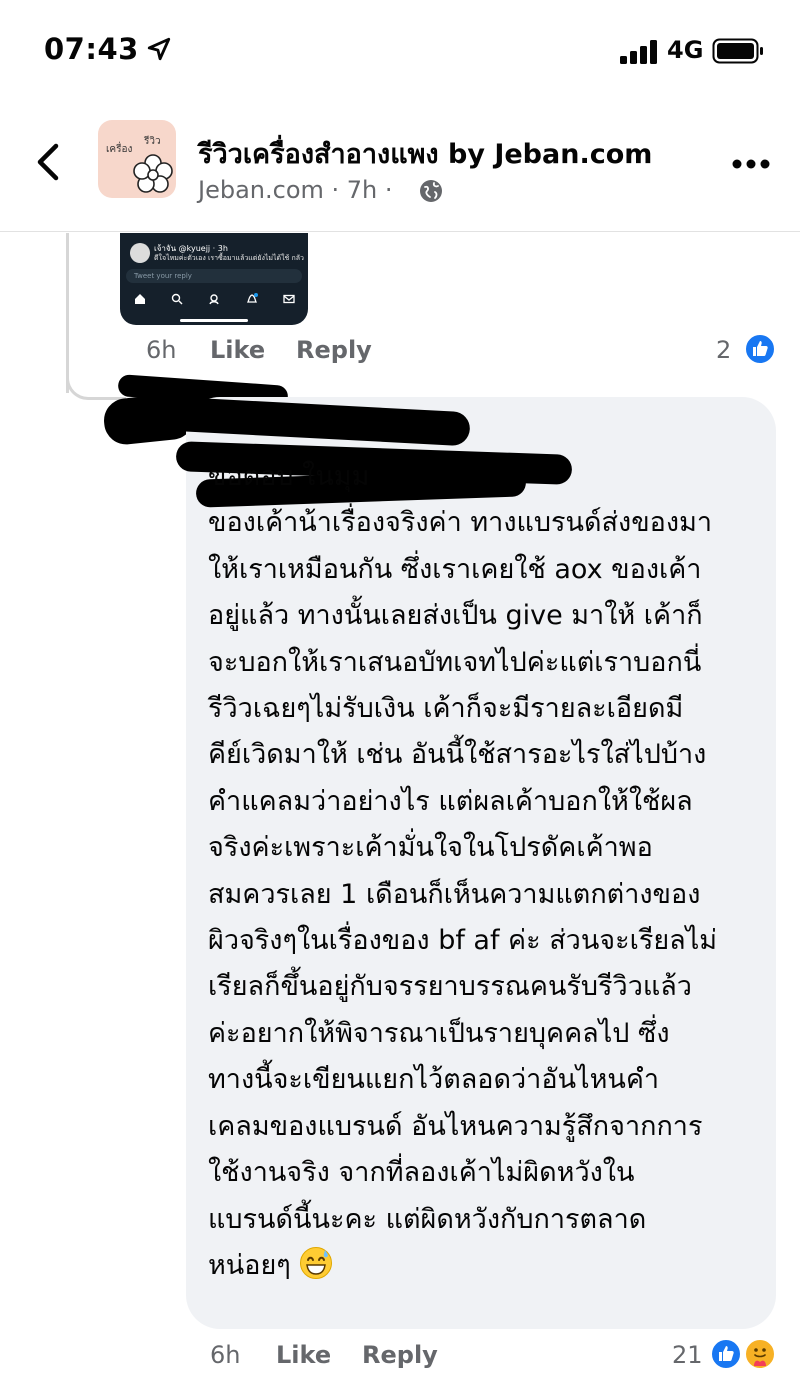 This screenshot has width=800, height=1381. What do you see at coordinates (687, 1355) in the screenshot?
I see `reaction-count: 21` at bounding box center [687, 1355].